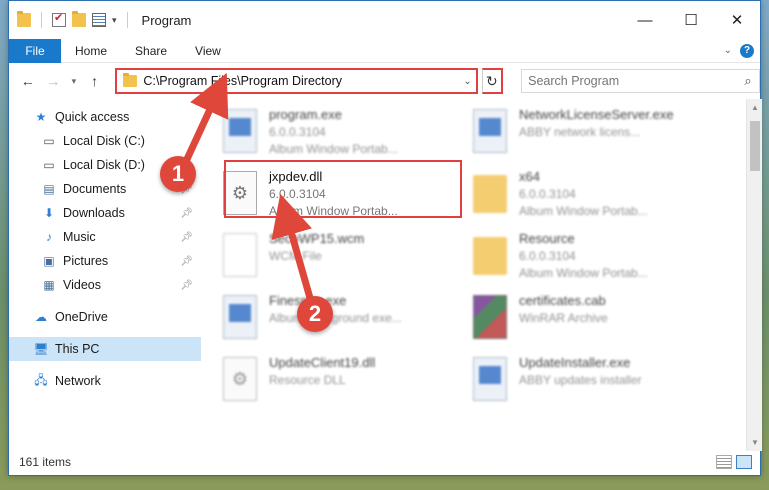 Image resolution: width=769 pixels, height=490 pixels. Describe the element at coordinates (348, 259) in the screenshot. I see `file-item: SecoWP15.wcm WCM File` at that location.